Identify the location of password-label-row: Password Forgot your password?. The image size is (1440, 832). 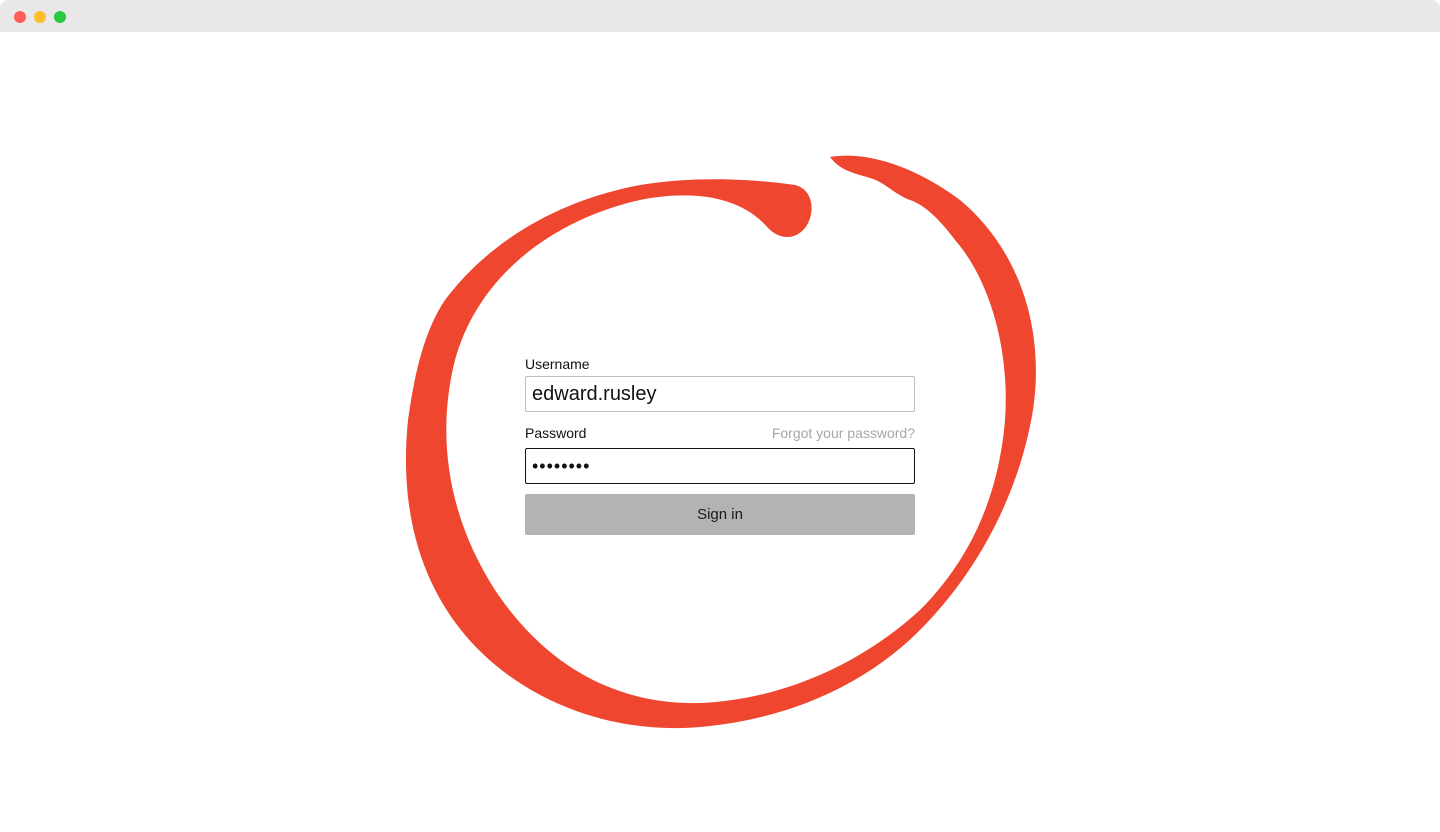
(720, 433).